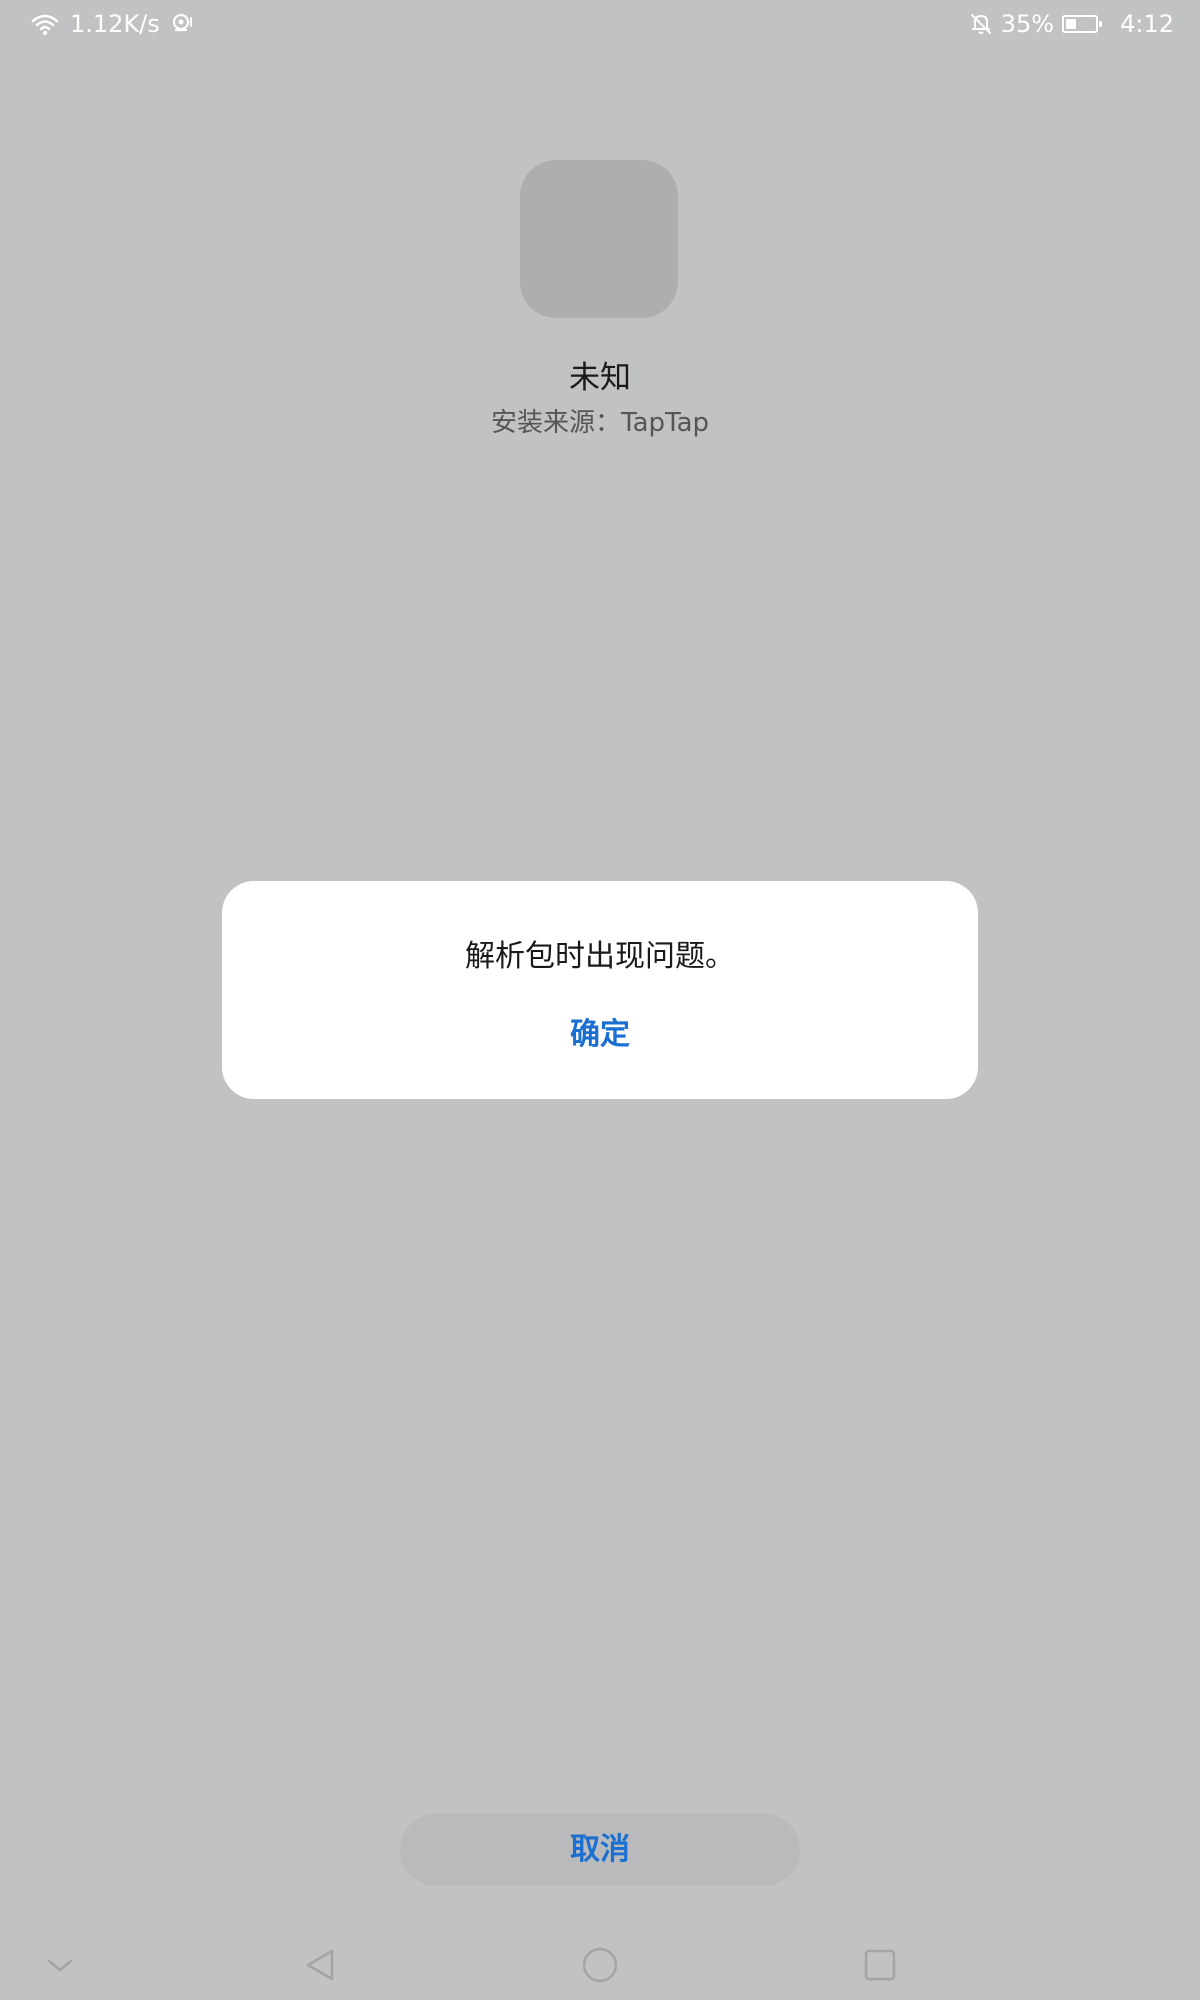 This screenshot has height=2000, width=1200. What do you see at coordinates (320, 1965) in the screenshot?
I see `back-icon` at bounding box center [320, 1965].